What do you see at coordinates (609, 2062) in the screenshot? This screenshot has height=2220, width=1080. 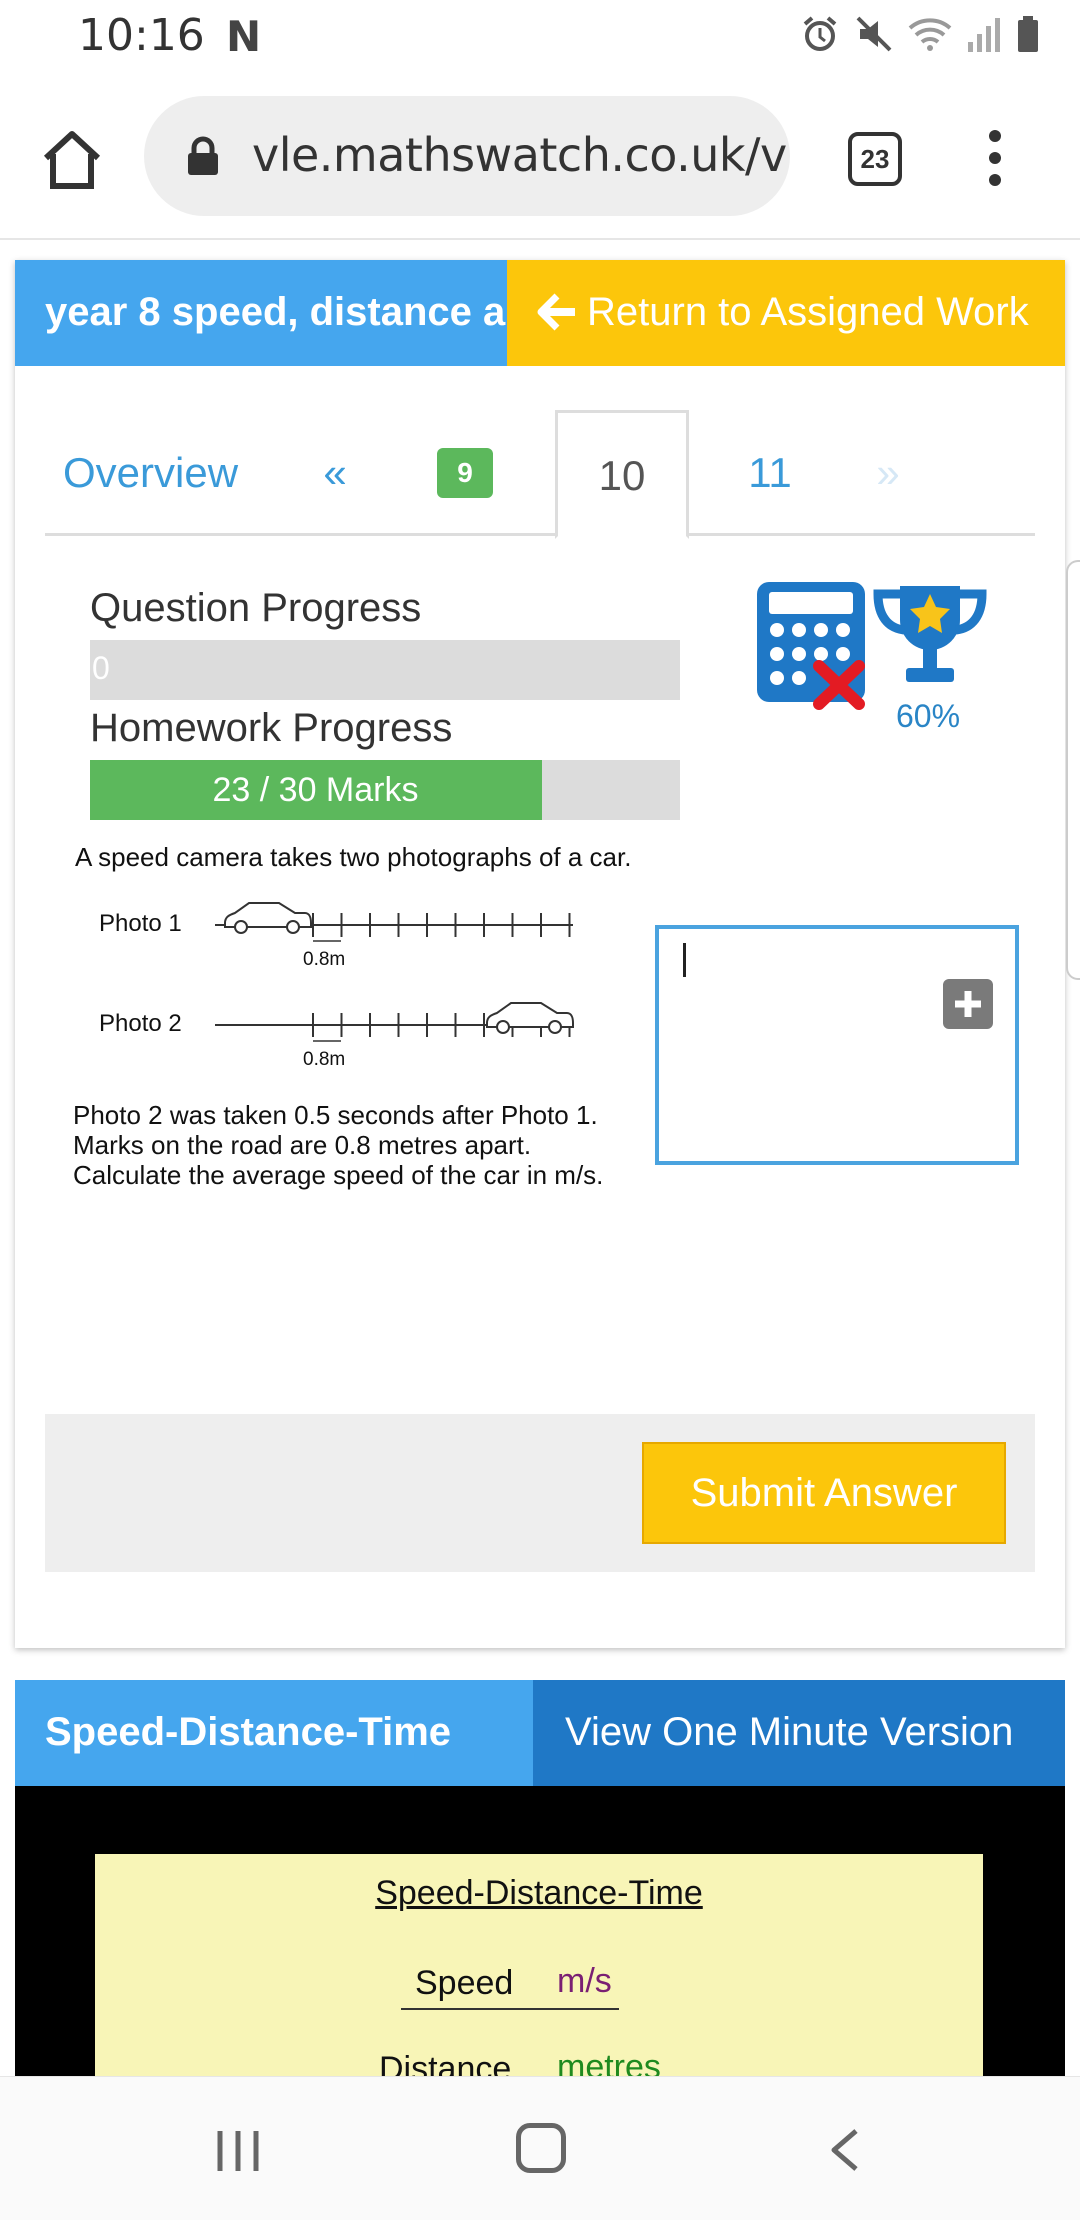 I see `slide-distance-unit: metres` at bounding box center [609, 2062].